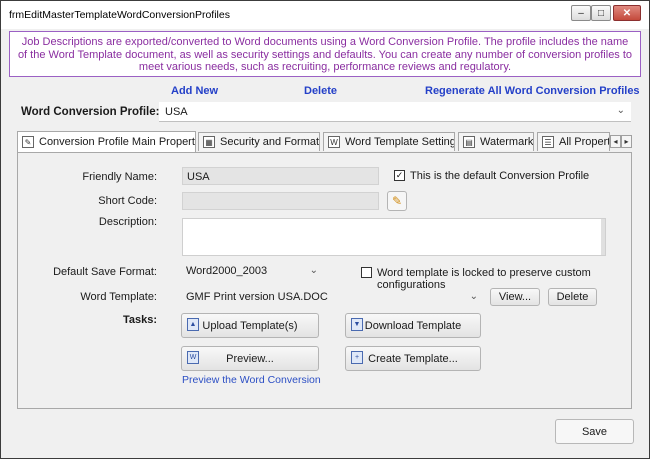 This screenshot has width=650, height=459. Describe the element at coordinates (193, 324) in the screenshot. I see `upload-icon: ▲` at that location.